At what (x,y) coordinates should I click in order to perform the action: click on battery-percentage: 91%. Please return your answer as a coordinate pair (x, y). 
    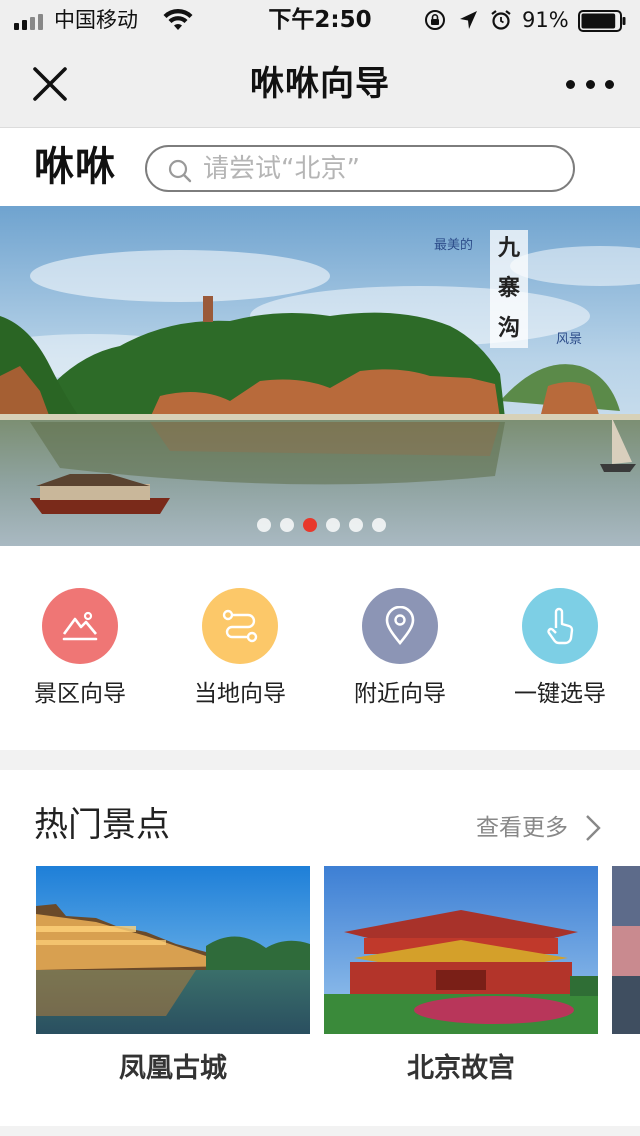
    Looking at the image, I should click on (545, 20).